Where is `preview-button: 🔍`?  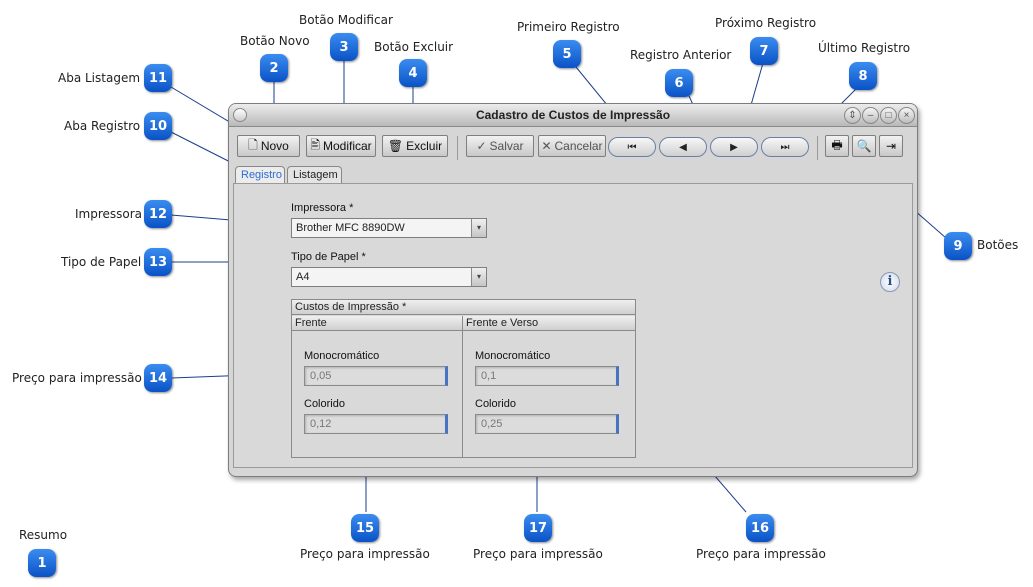
preview-button: 🔍 is located at coordinates (864, 146).